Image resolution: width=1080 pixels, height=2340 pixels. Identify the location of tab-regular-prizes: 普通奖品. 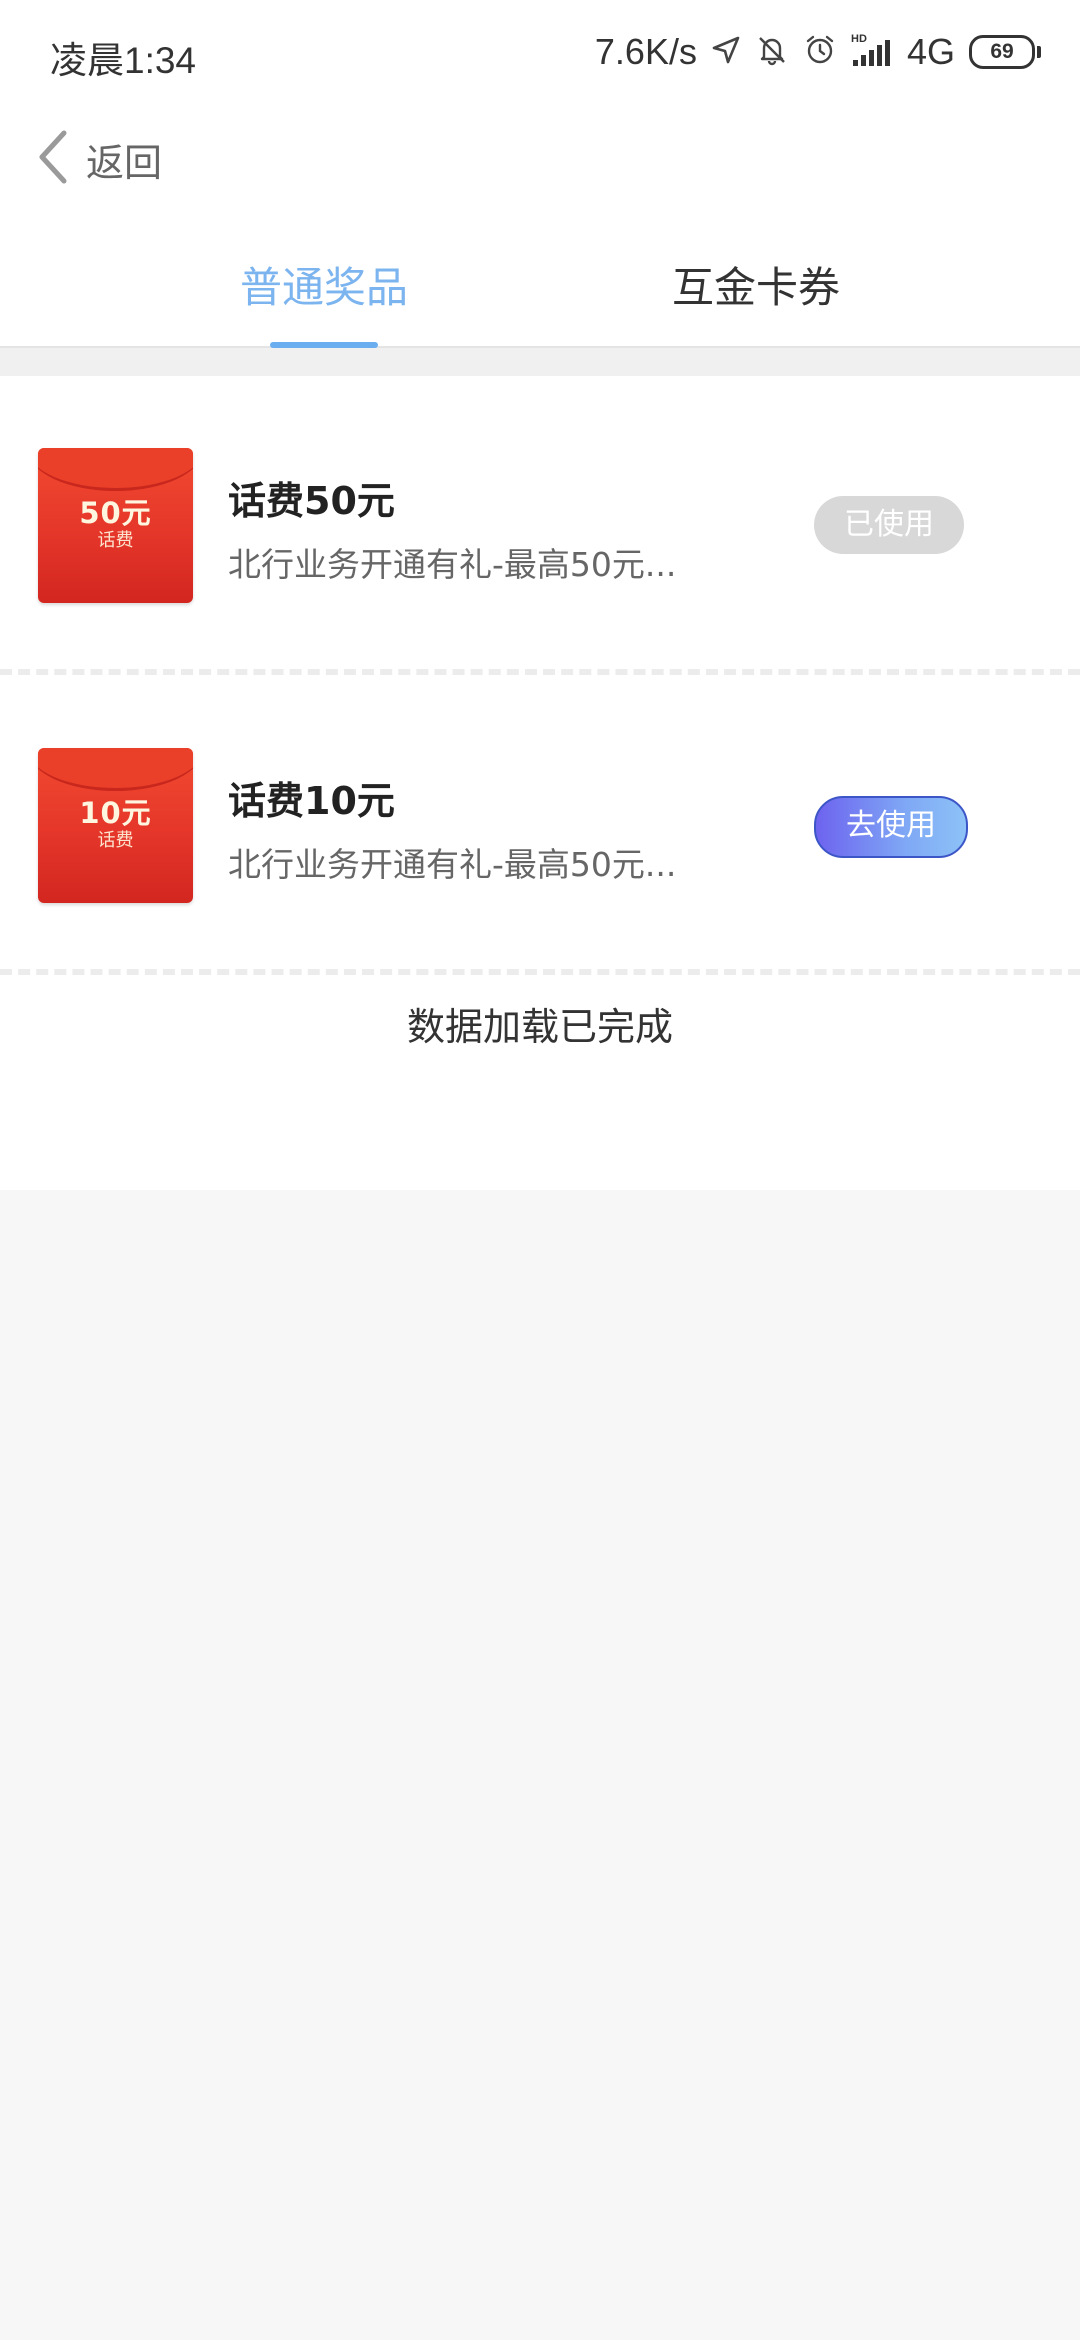
(324, 284).